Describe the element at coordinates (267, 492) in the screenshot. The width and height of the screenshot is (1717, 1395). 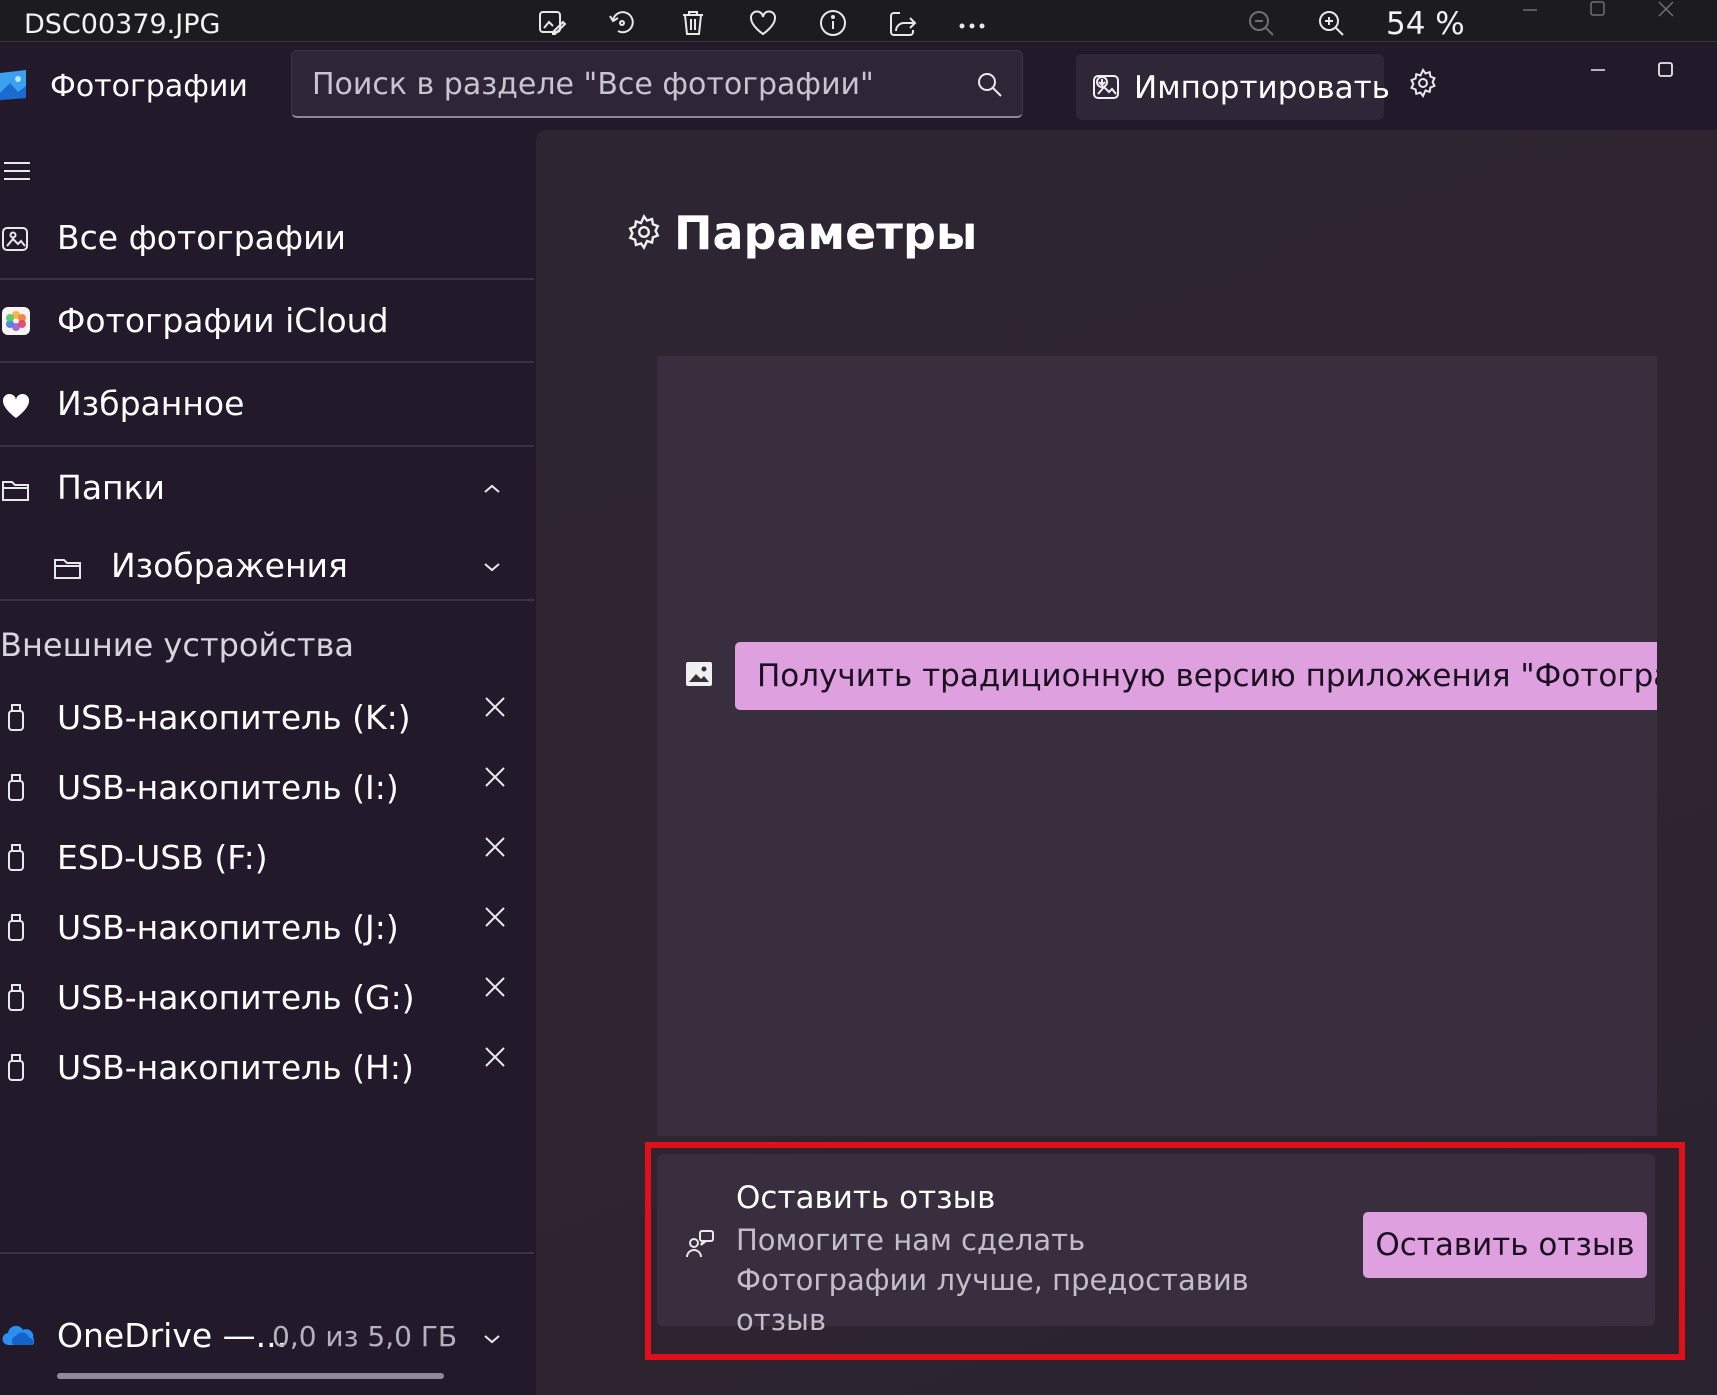
I see `sidebar-item-folders: Папки` at that location.